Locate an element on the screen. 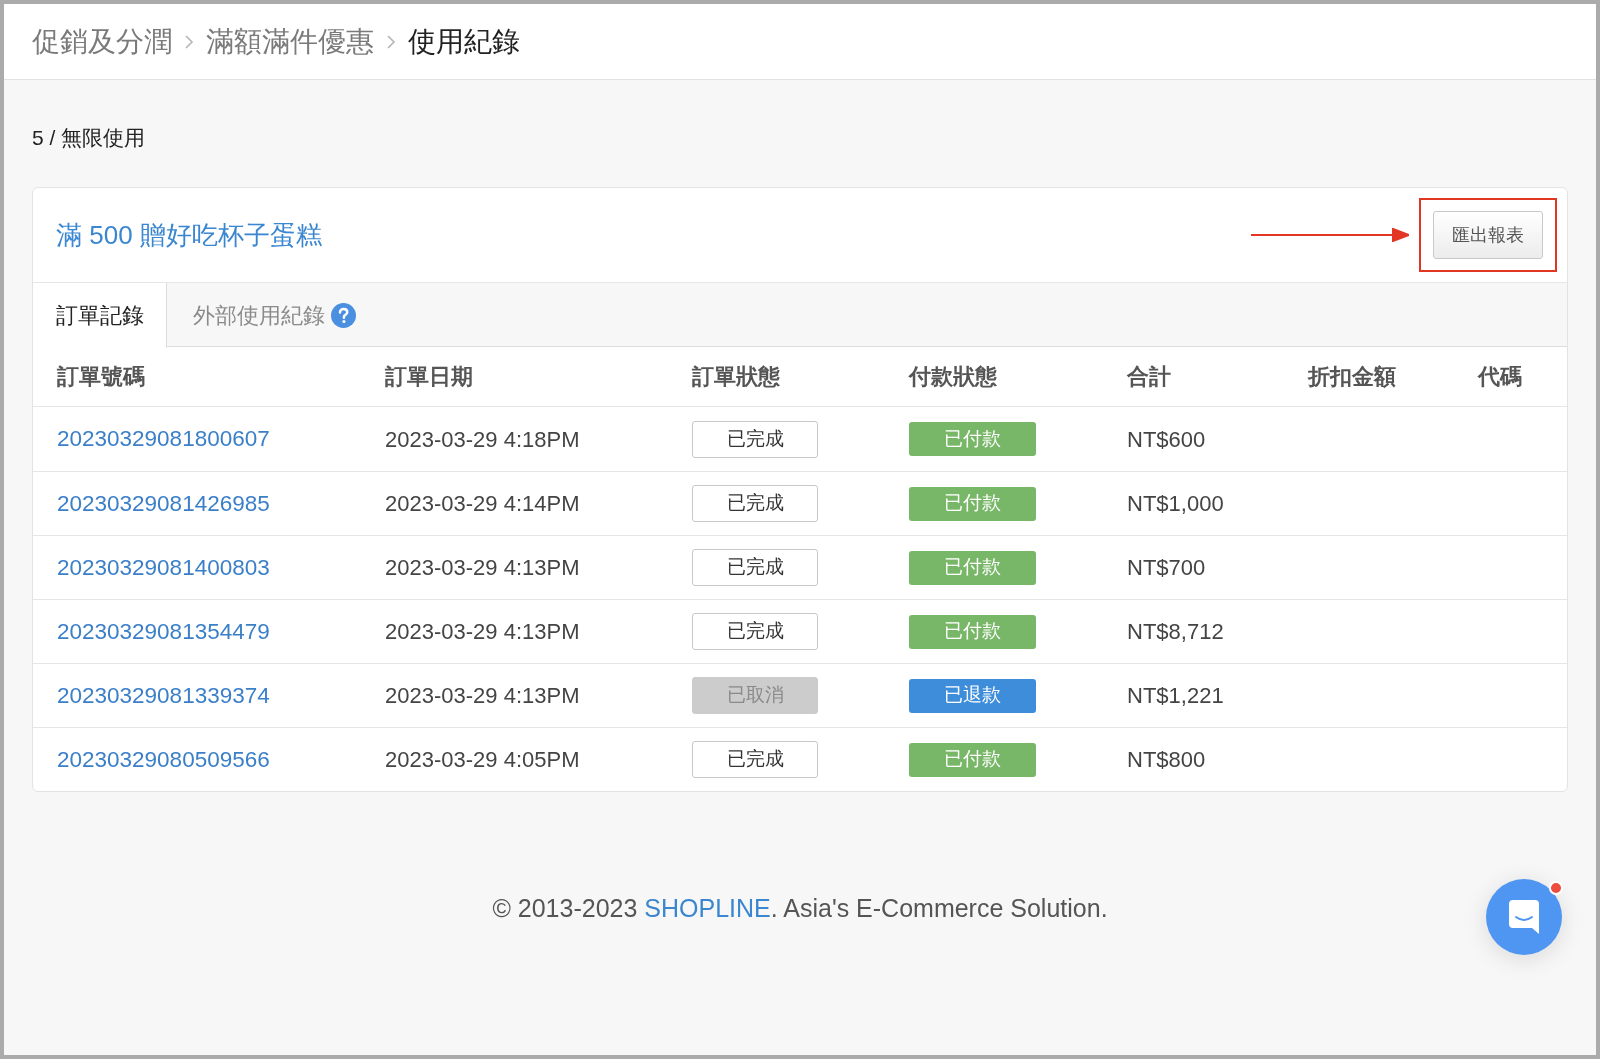 This screenshot has width=1600, height=1059. help-icon is located at coordinates (343, 315).